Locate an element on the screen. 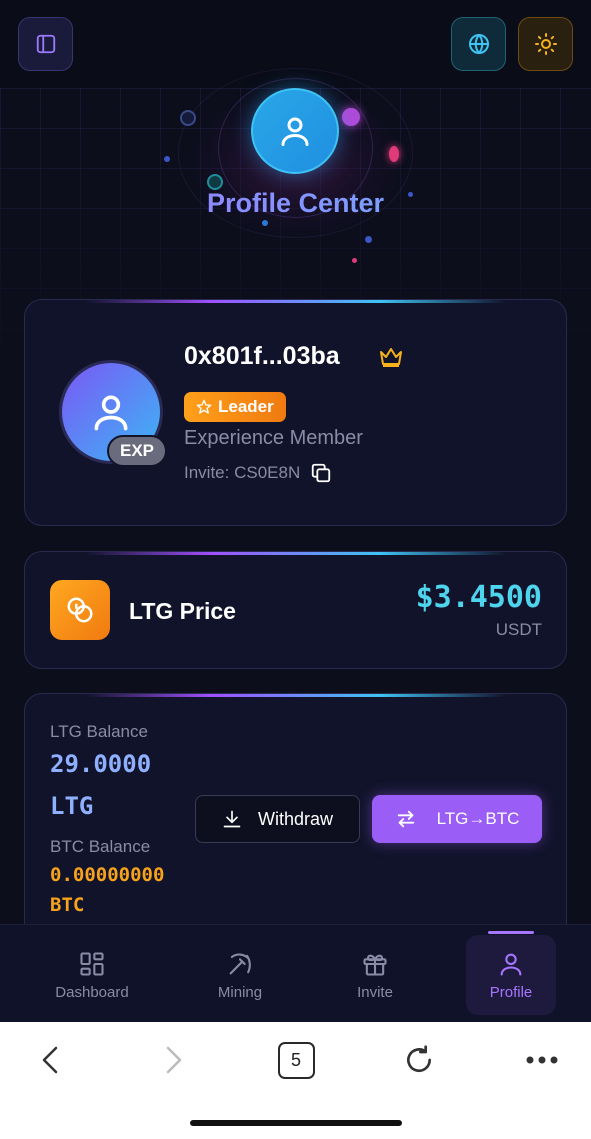  nav-invite: Invite is located at coordinates (375, 975).